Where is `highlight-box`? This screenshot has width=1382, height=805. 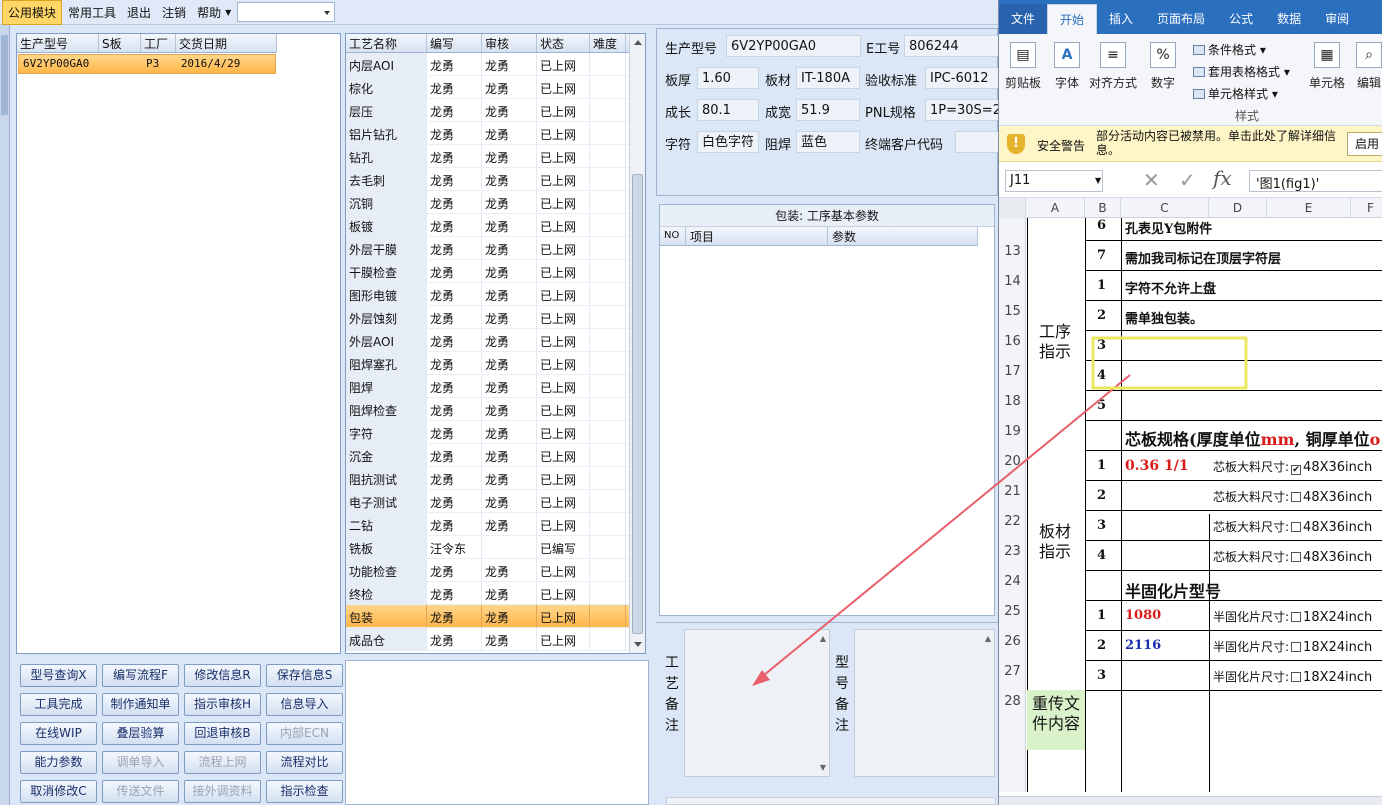 highlight-box is located at coordinates (1169, 363).